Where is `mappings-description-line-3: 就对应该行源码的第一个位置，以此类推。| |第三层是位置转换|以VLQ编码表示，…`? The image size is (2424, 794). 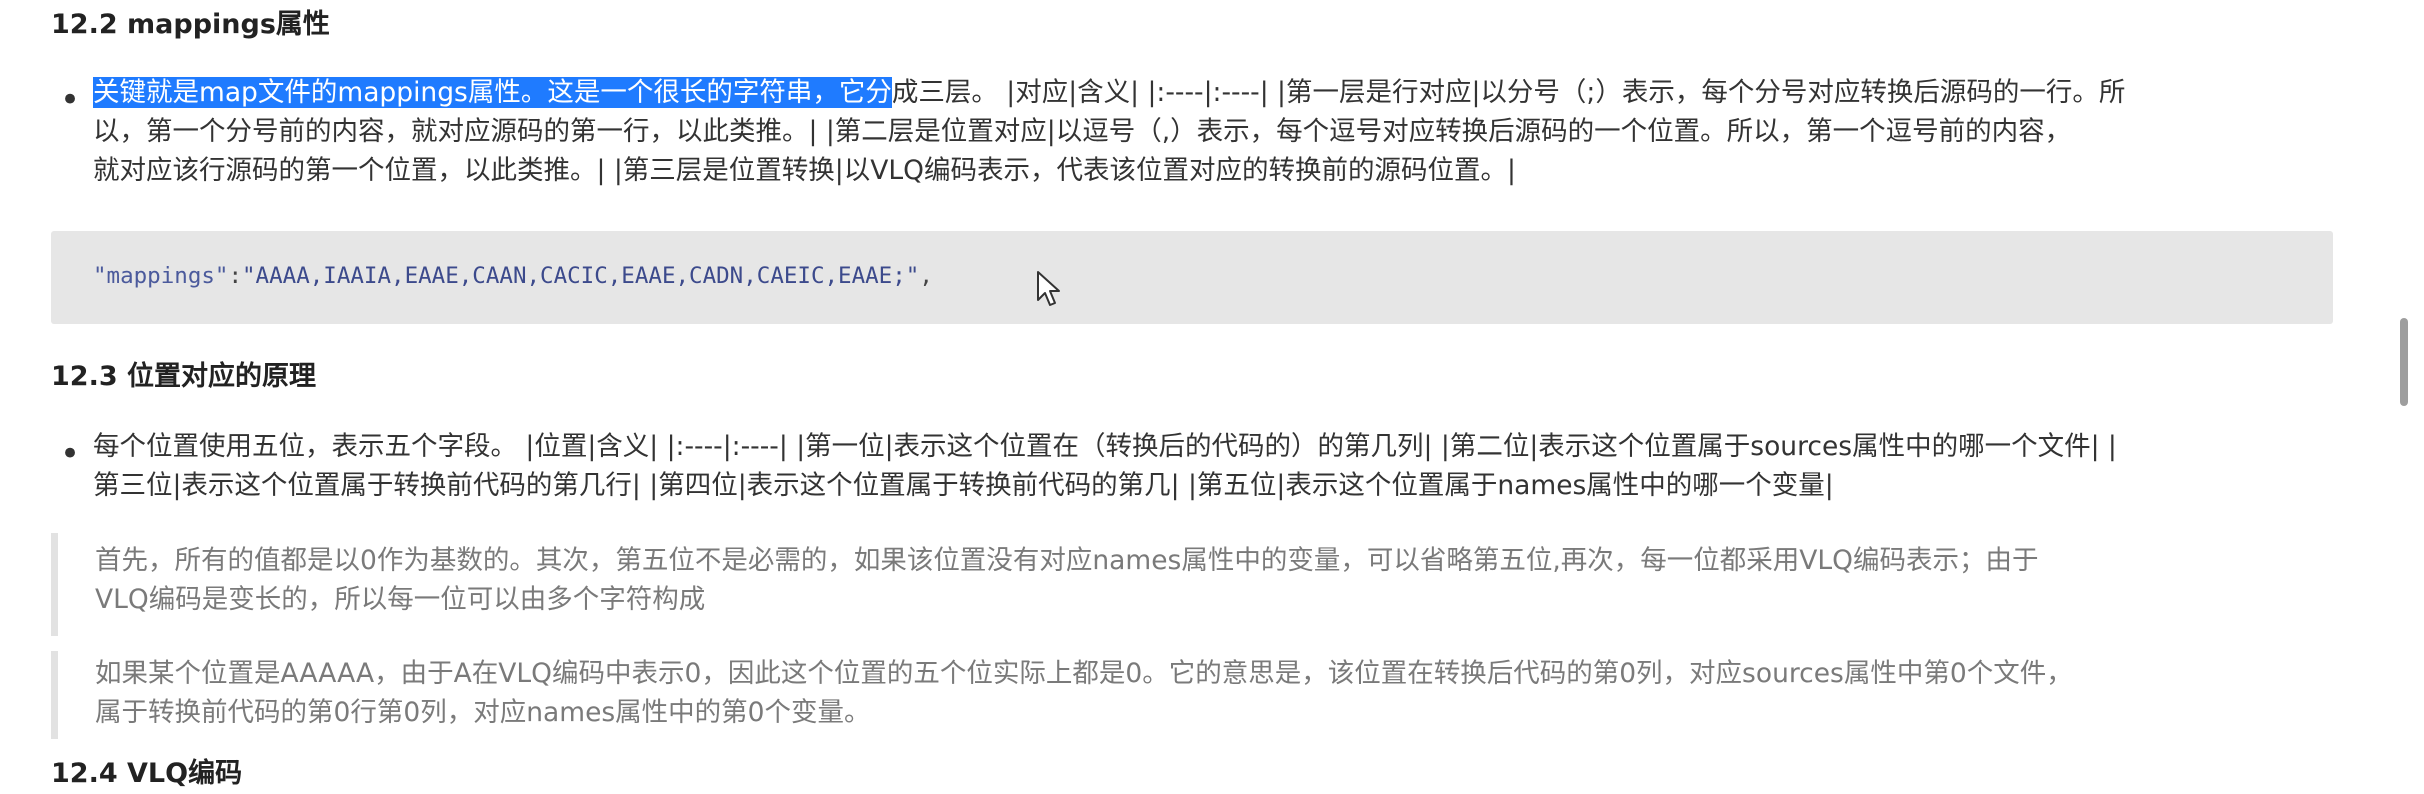
mappings-description-line-3: 就对应该行源码的第一个位置，以此类推。| |第三层是位置转换|以VLQ编码表示，… is located at coordinates (804, 170).